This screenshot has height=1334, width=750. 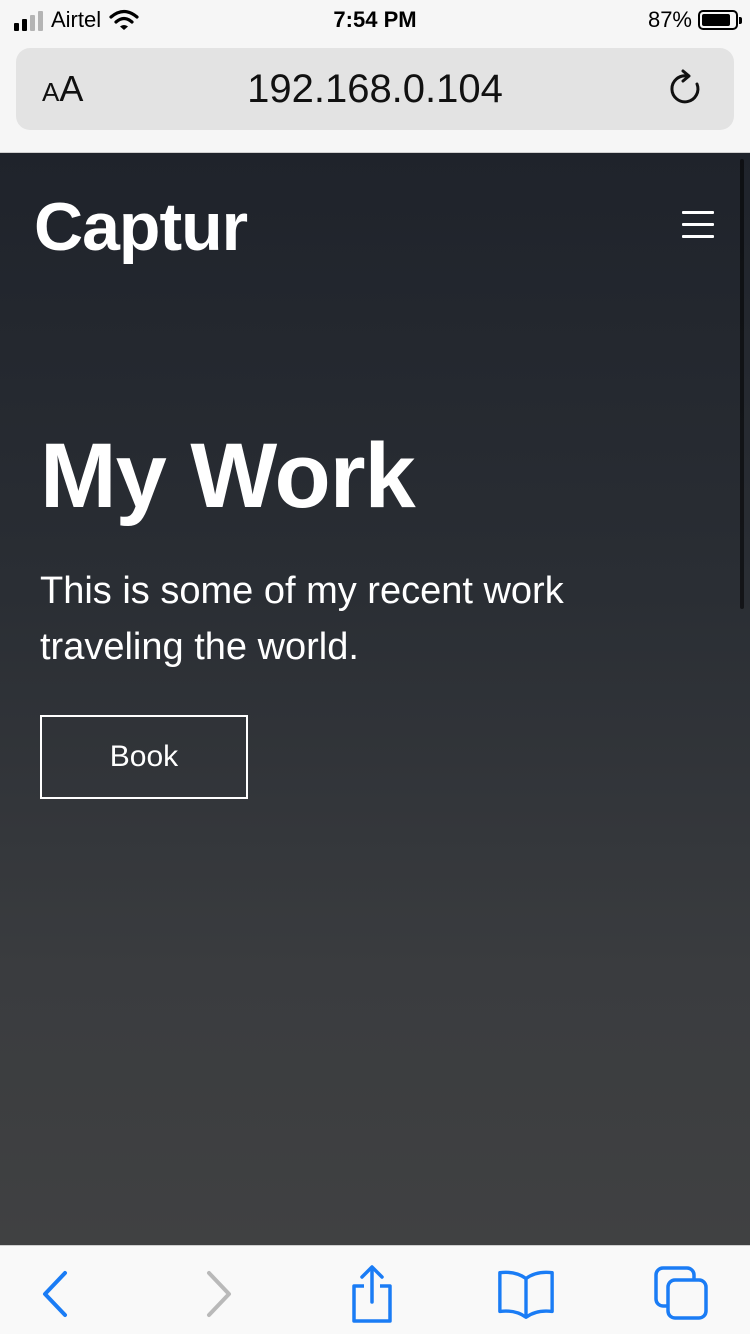 I want to click on url-text: 192.168.0.104, so click(x=375, y=89).